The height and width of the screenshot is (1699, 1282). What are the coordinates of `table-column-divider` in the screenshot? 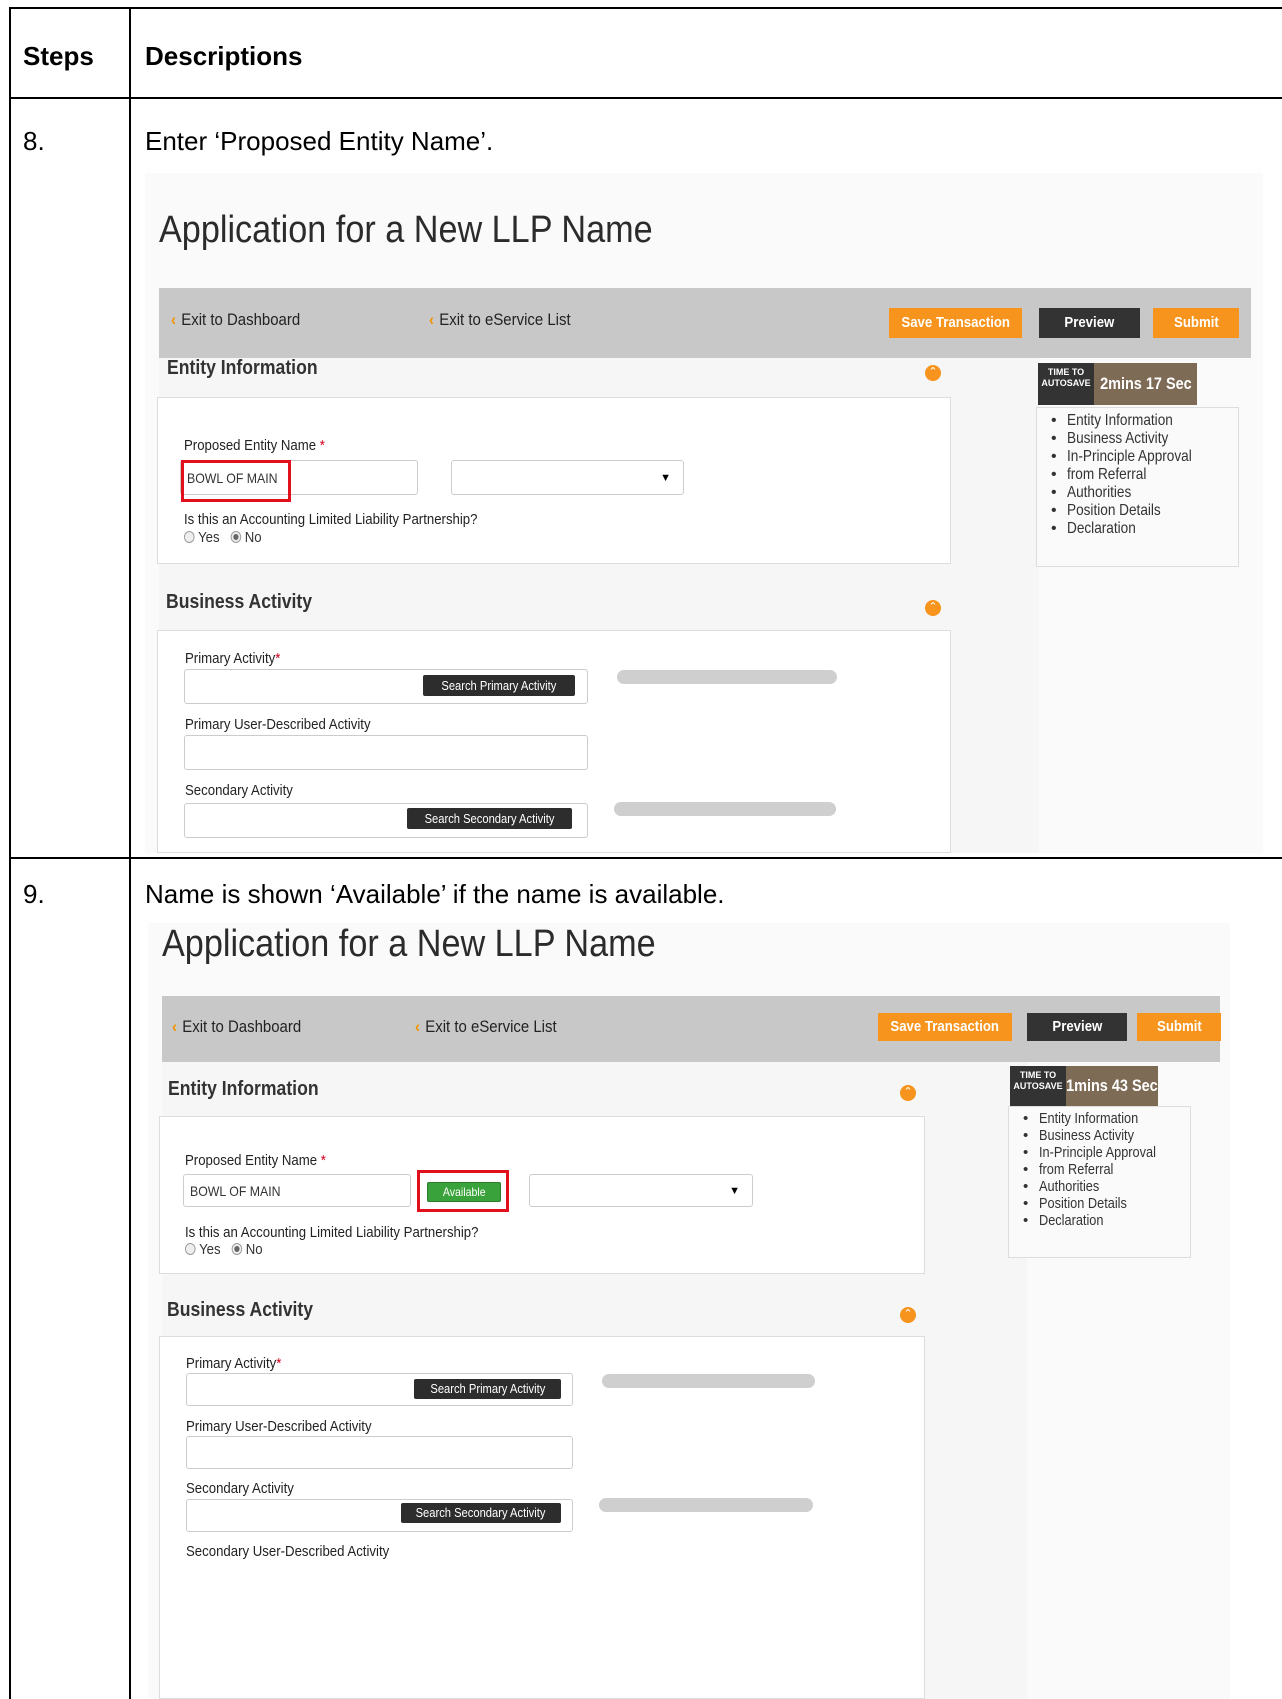 It's located at (130, 853).